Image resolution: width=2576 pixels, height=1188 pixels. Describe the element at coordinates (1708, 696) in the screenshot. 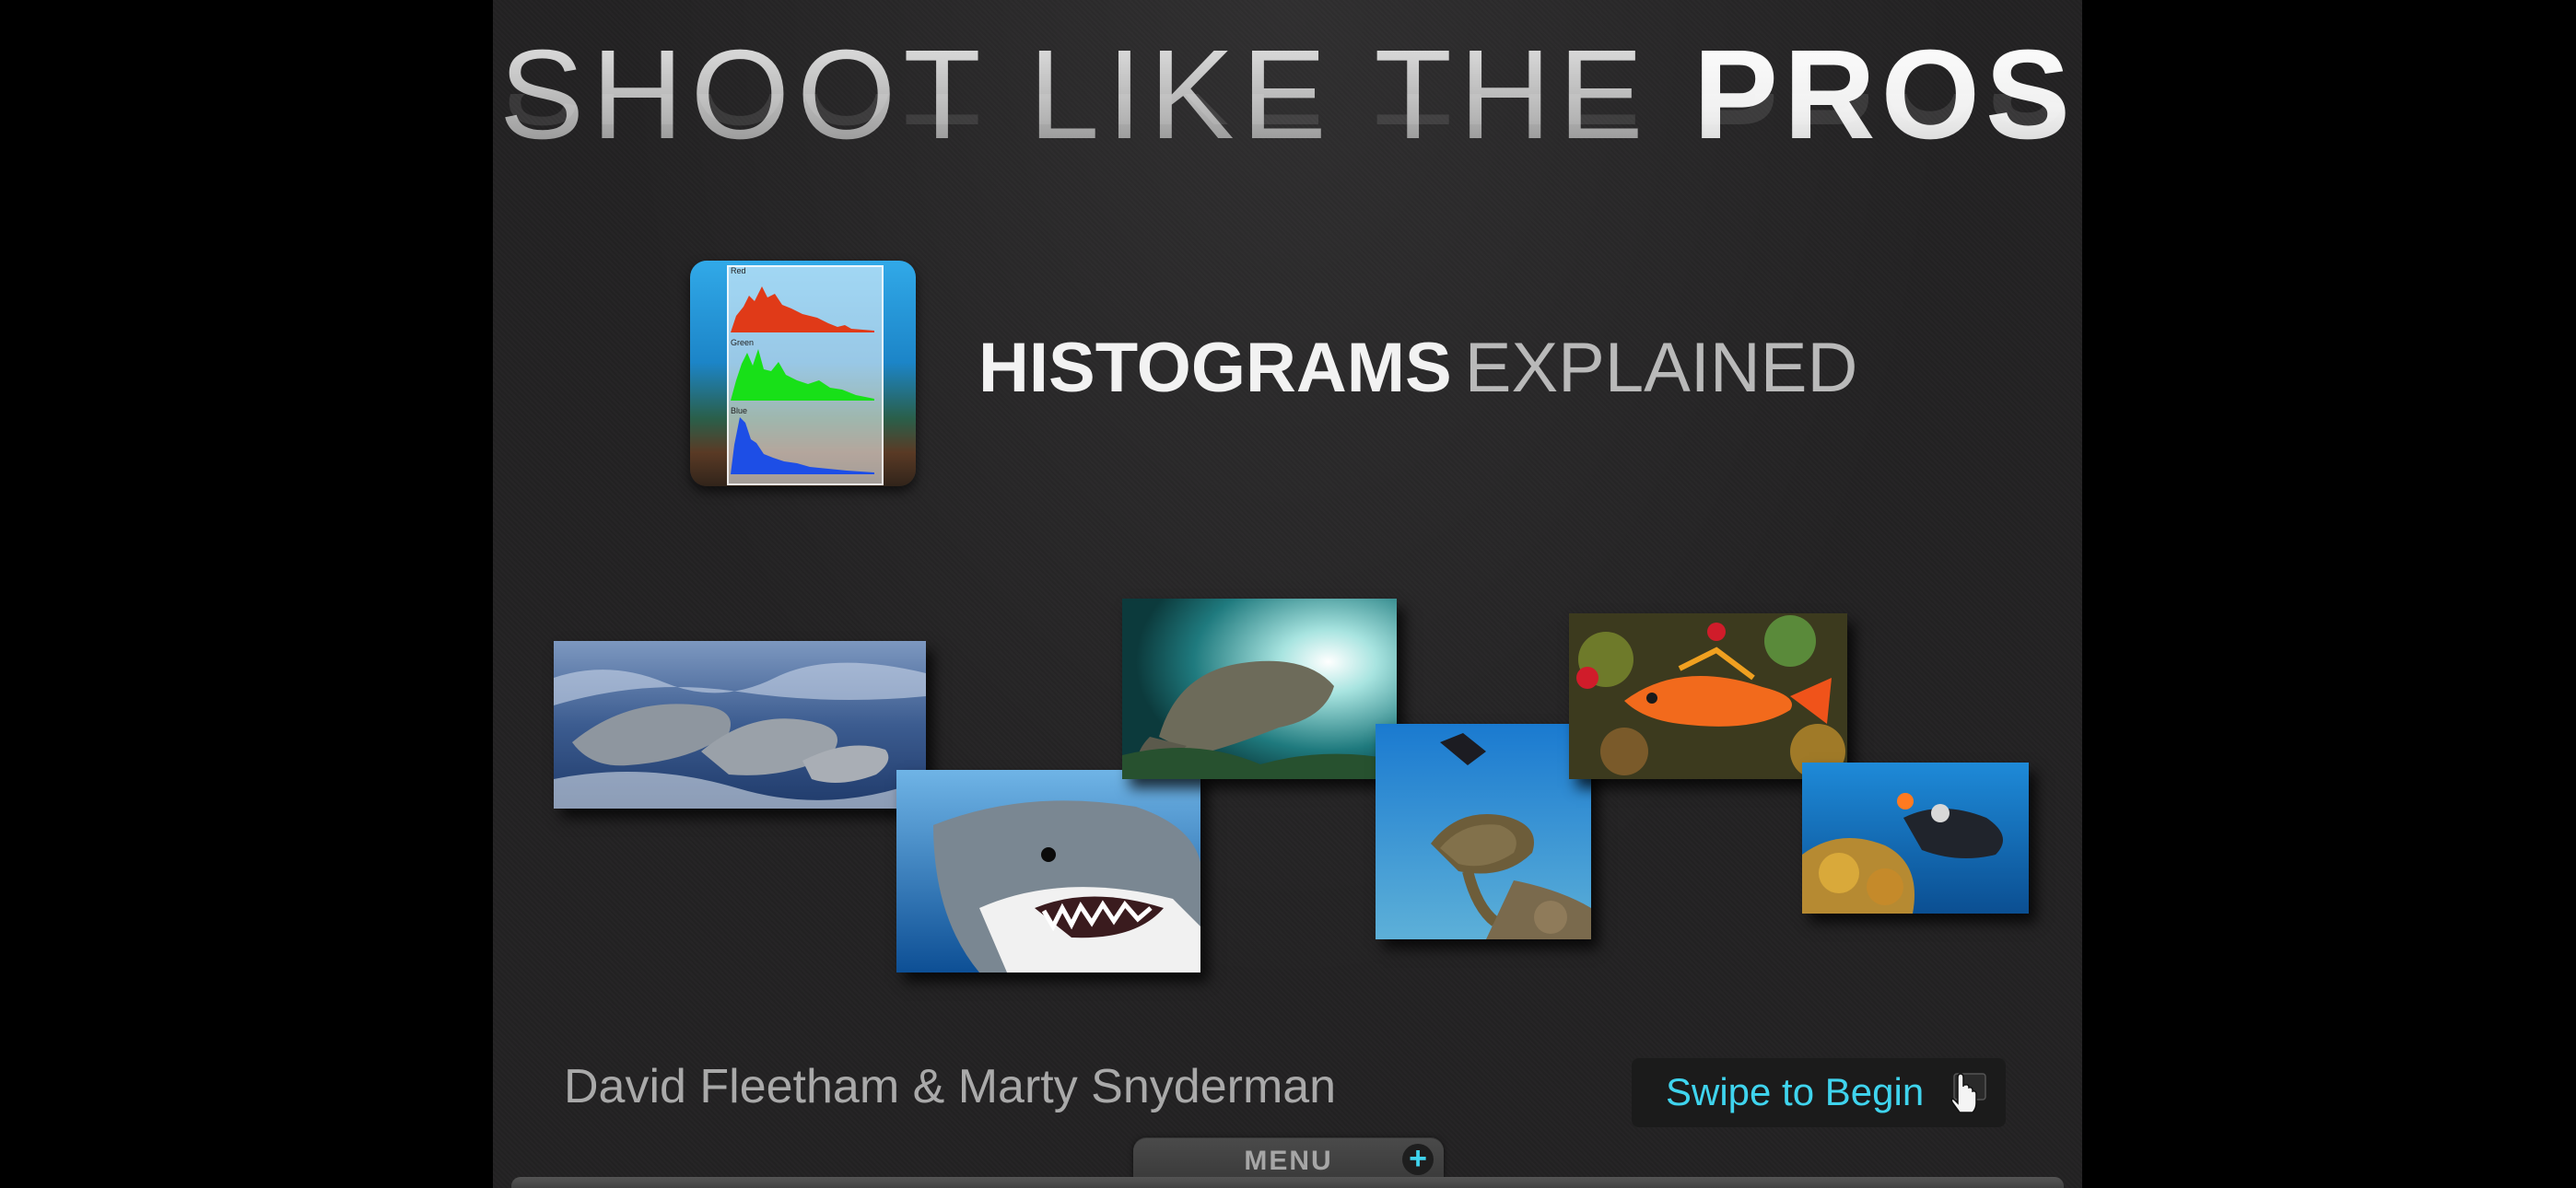

I see `photo-orange-reef-fish` at that location.